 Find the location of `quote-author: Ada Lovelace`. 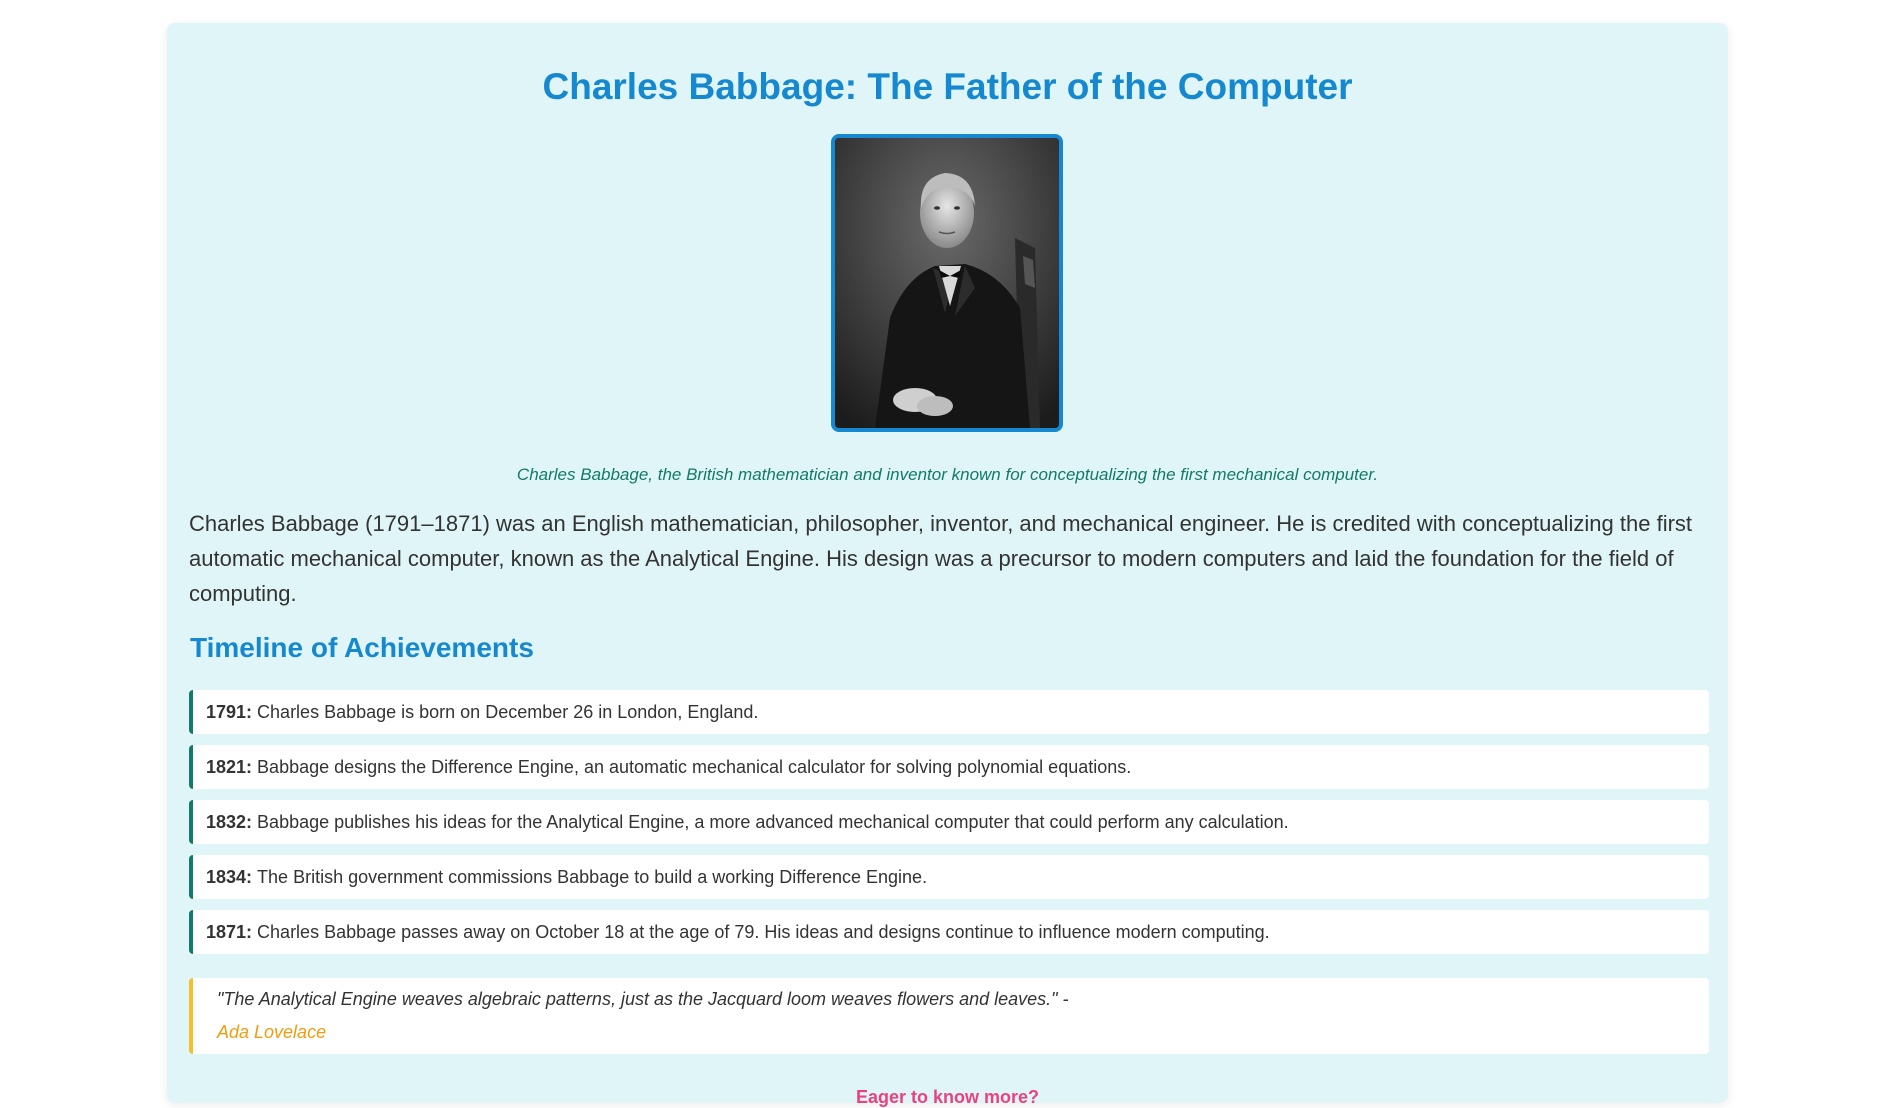

quote-author: Ada Lovelace is located at coordinates (272, 1032).